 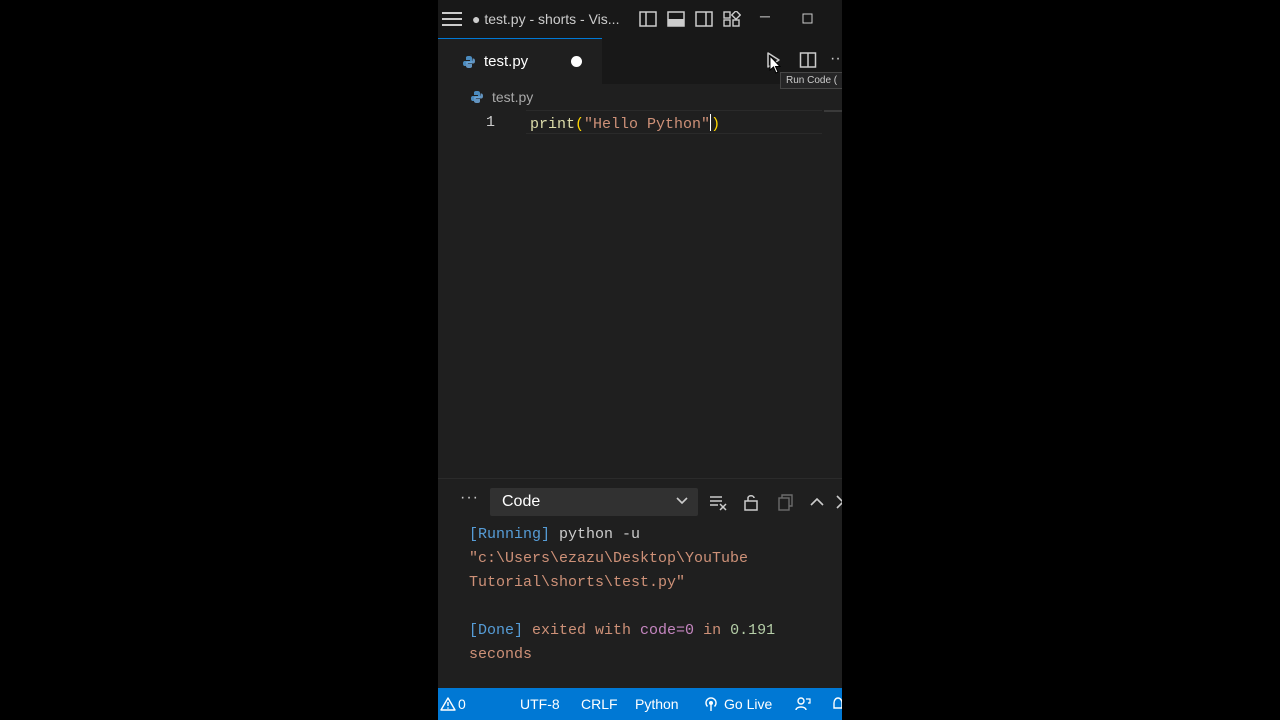 What do you see at coordinates (811, 80) in the screenshot?
I see `run-code-tooltip: Run Code (` at bounding box center [811, 80].